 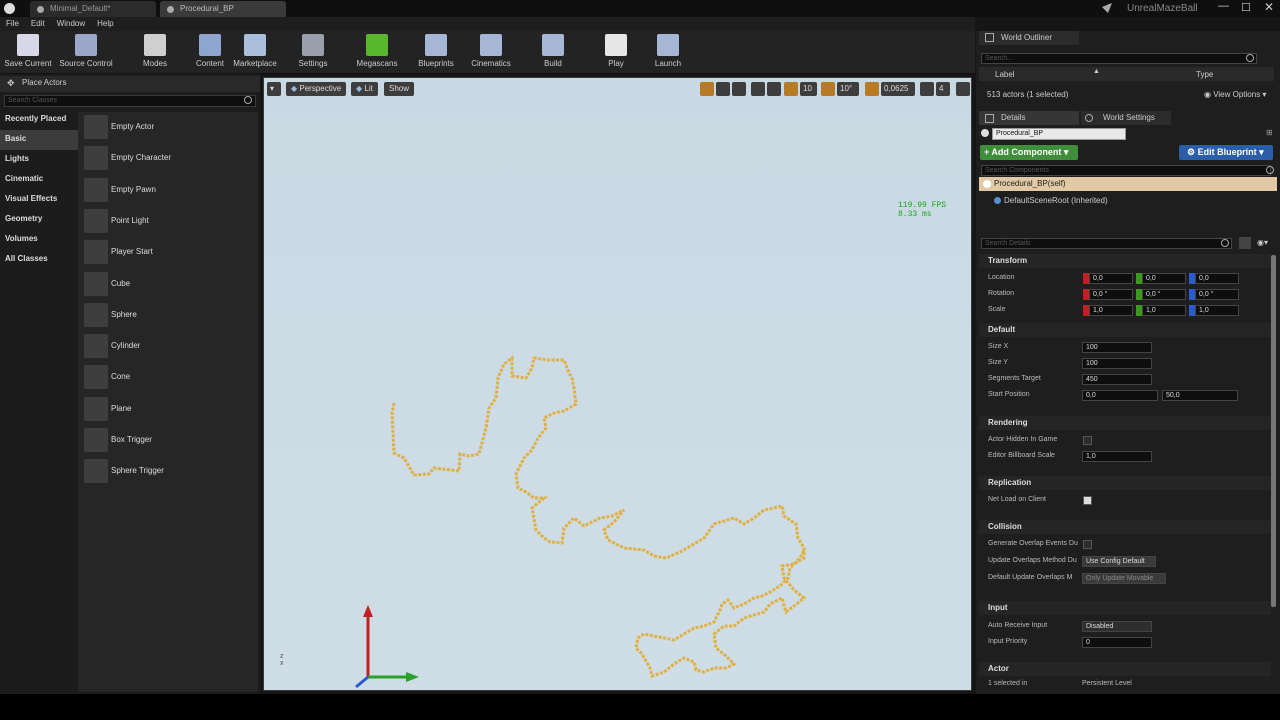 What do you see at coordinates (313, 51) in the screenshot?
I see `settings-button: Settings` at bounding box center [313, 51].